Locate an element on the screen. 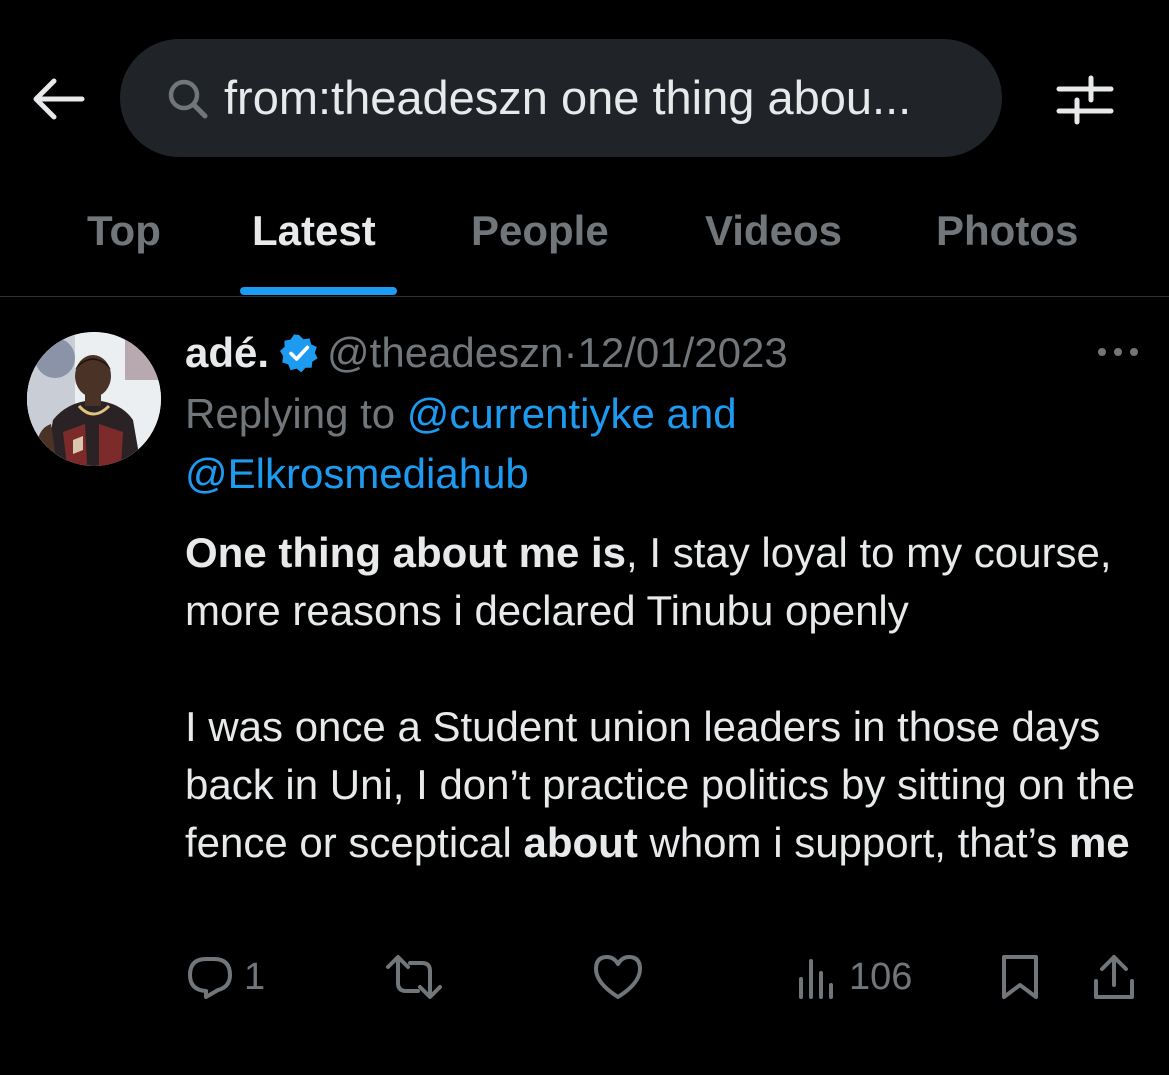 The image size is (1169, 1075). tab-people: People is located at coordinates (540, 231).